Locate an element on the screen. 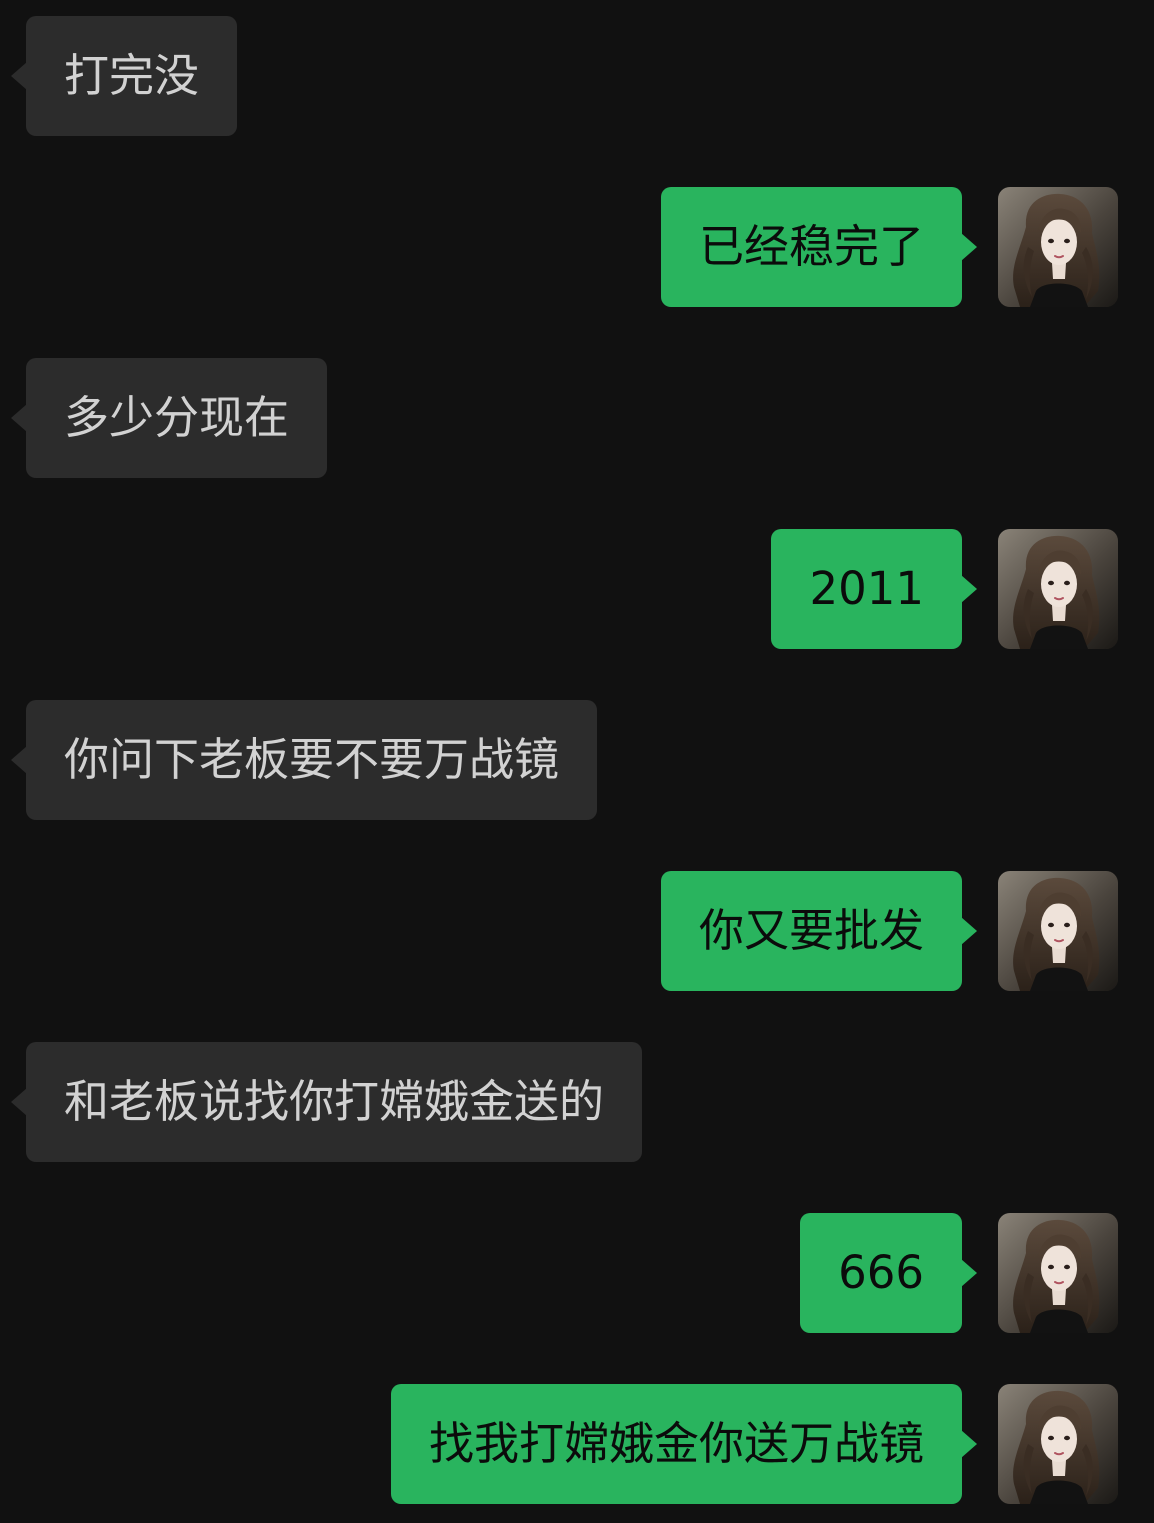 This screenshot has height=1523, width=1154. message-row-incoming: 和老板说找你打嫦娥金送的 is located at coordinates (577, 1102).